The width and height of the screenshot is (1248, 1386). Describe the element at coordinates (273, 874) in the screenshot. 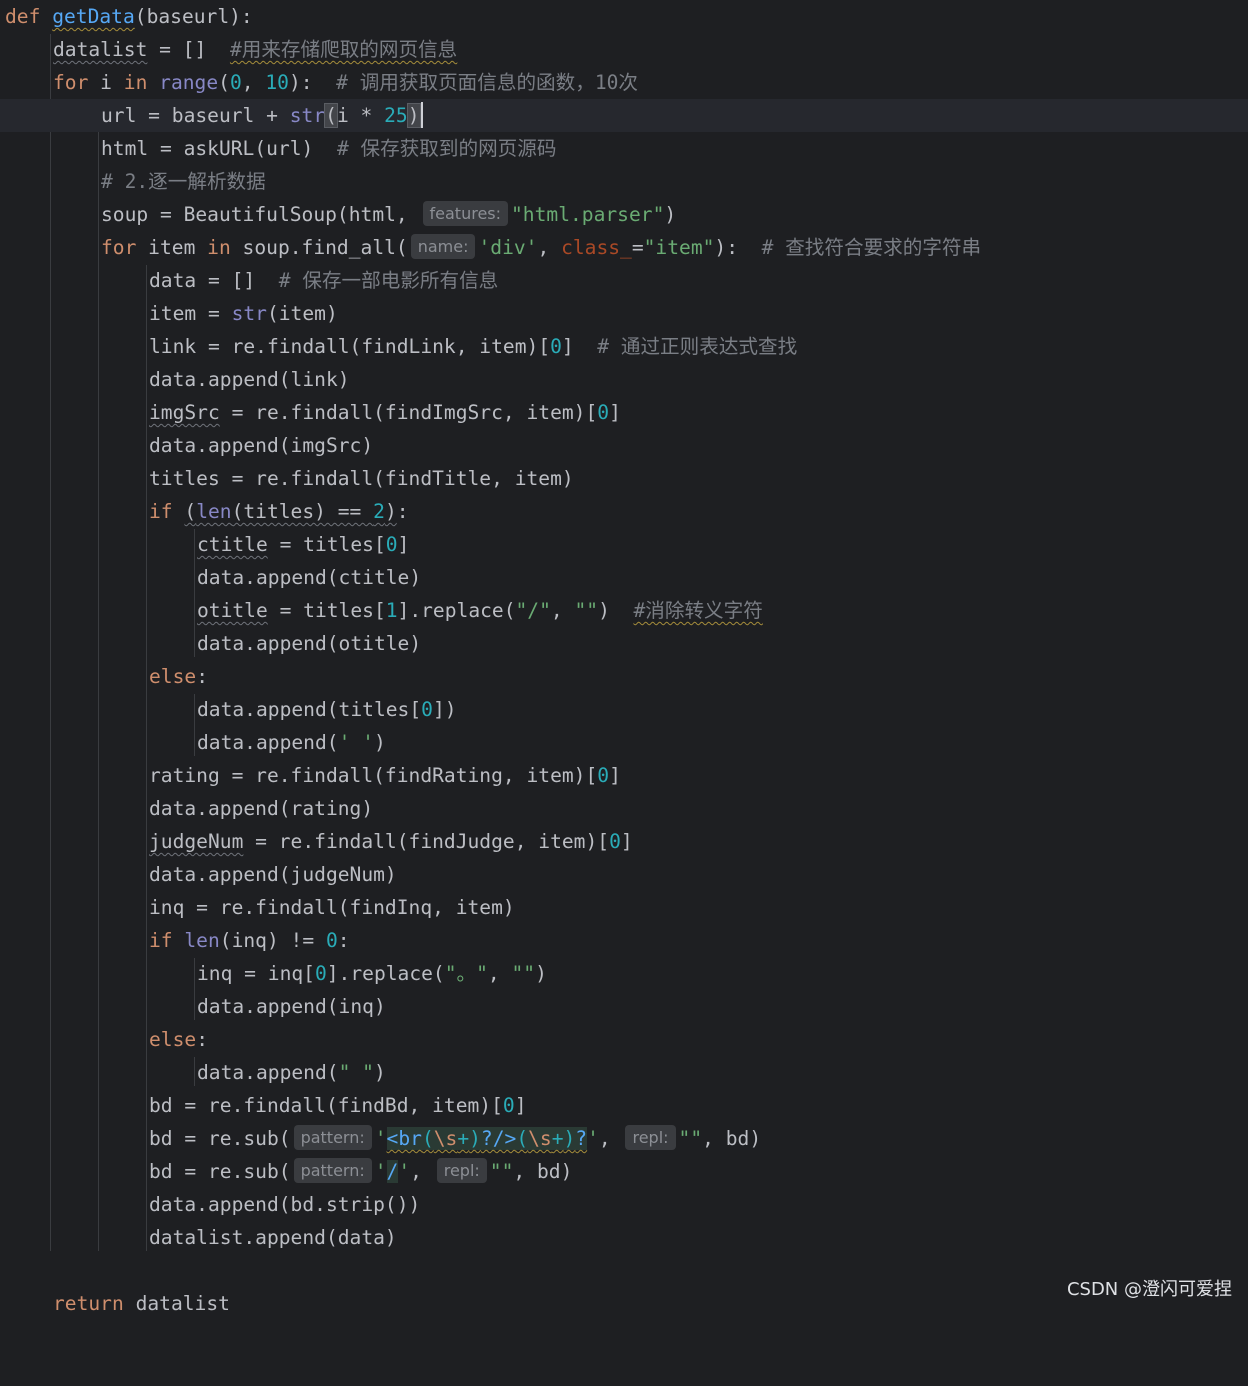

I see `code-text: data.append(judgeNum)` at that location.